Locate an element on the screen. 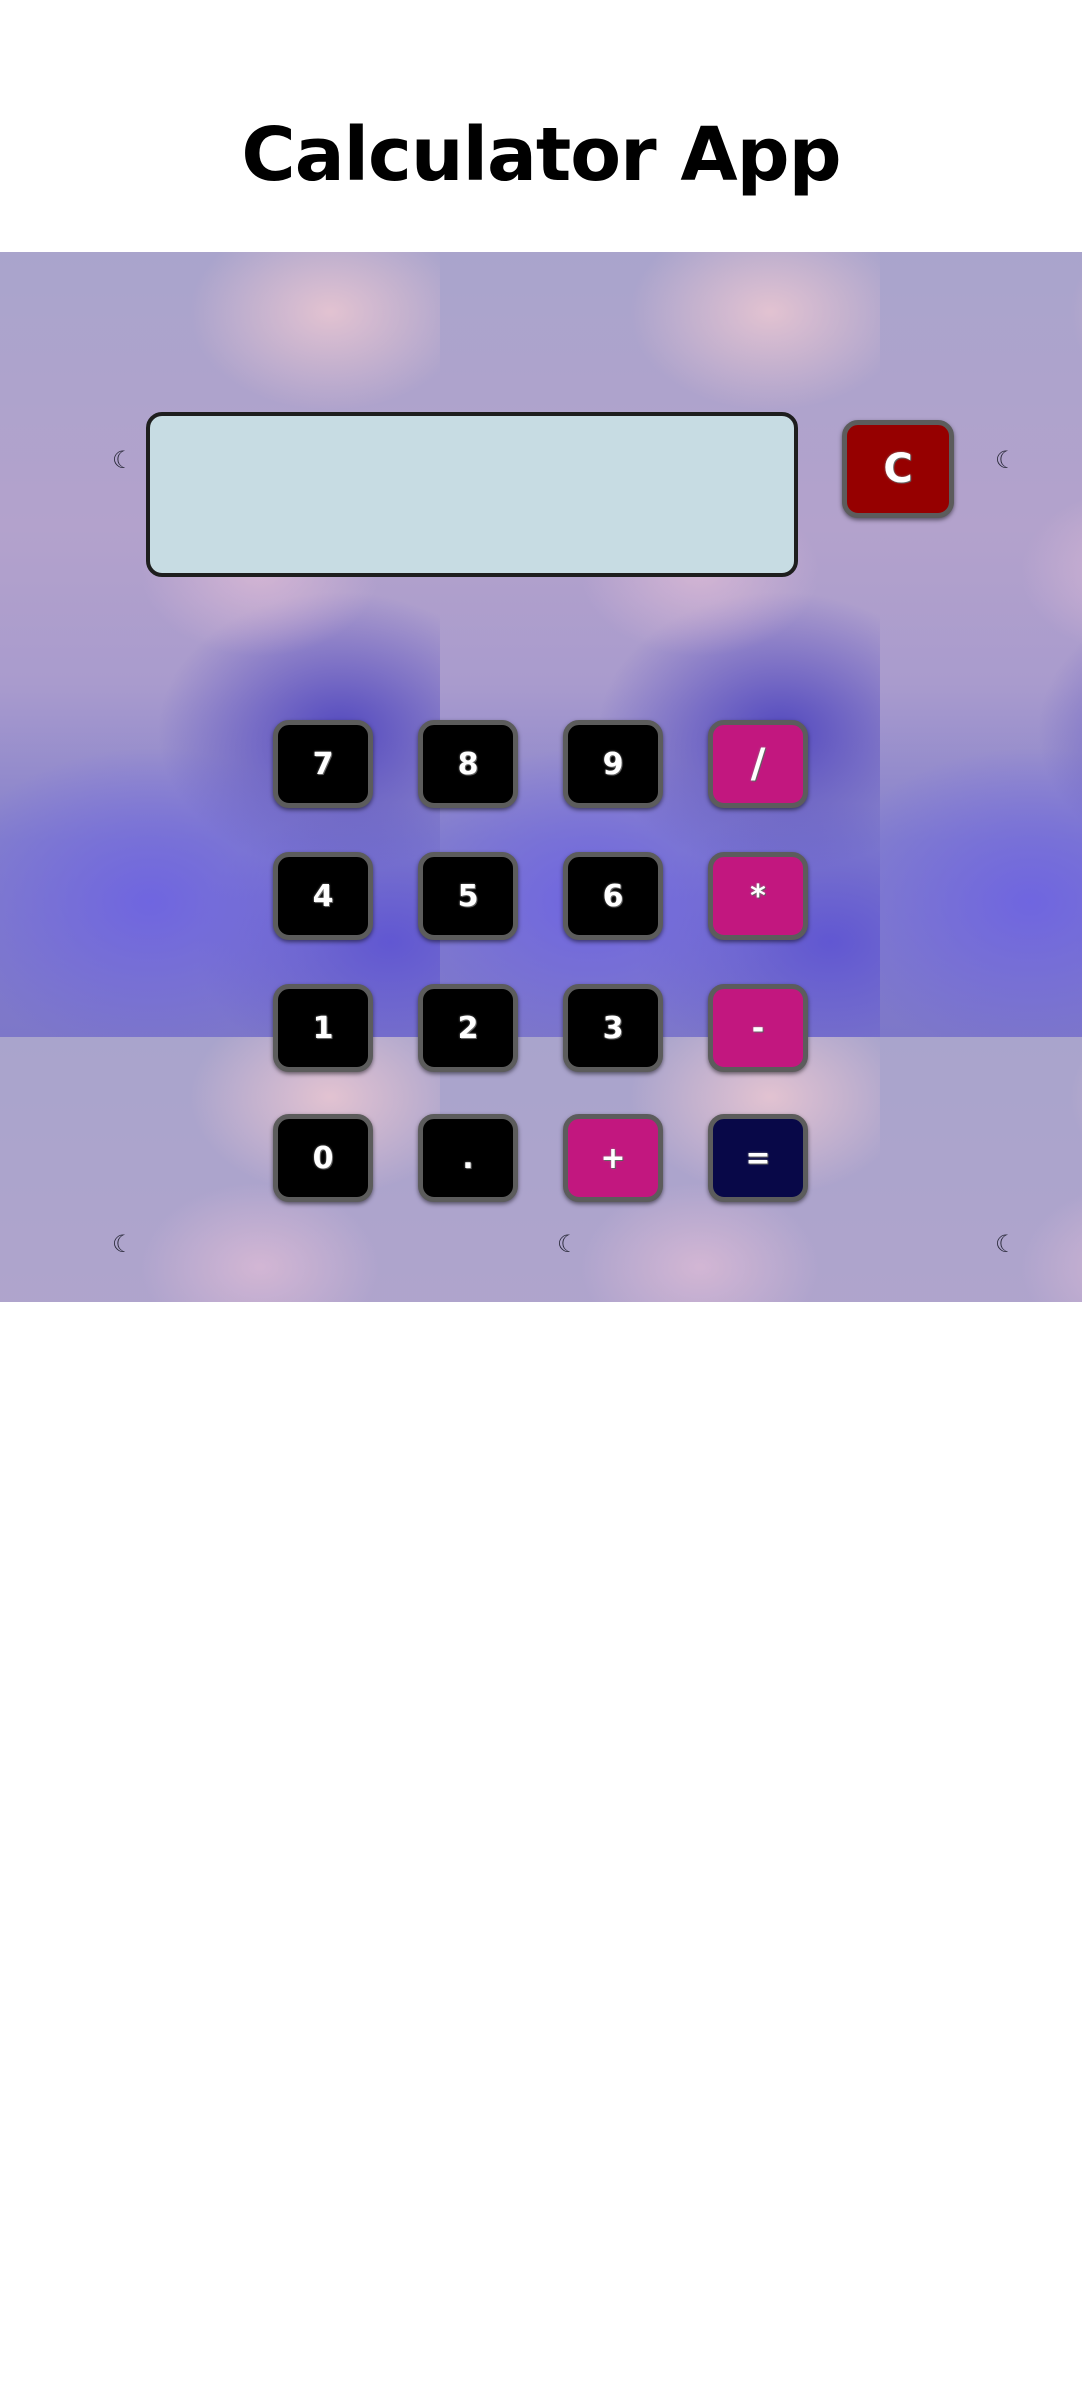 The image size is (1082, 2399). digit-8-button: 8 is located at coordinates (468, 764).